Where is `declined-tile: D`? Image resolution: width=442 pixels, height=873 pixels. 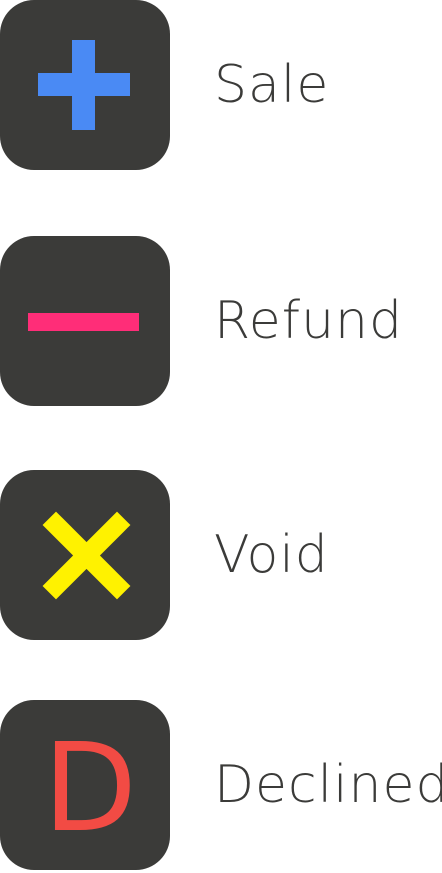
declined-tile: D is located at coordinates (85, 785).